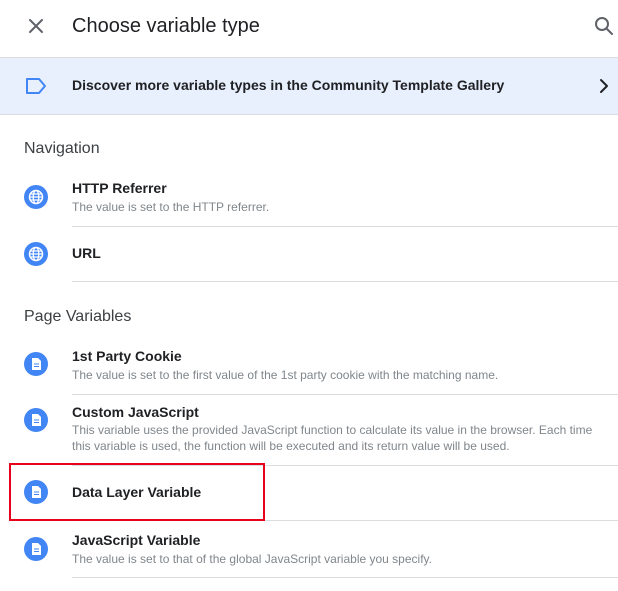  I want to click on dialog-title: Choose variable type, so click(166, 26).